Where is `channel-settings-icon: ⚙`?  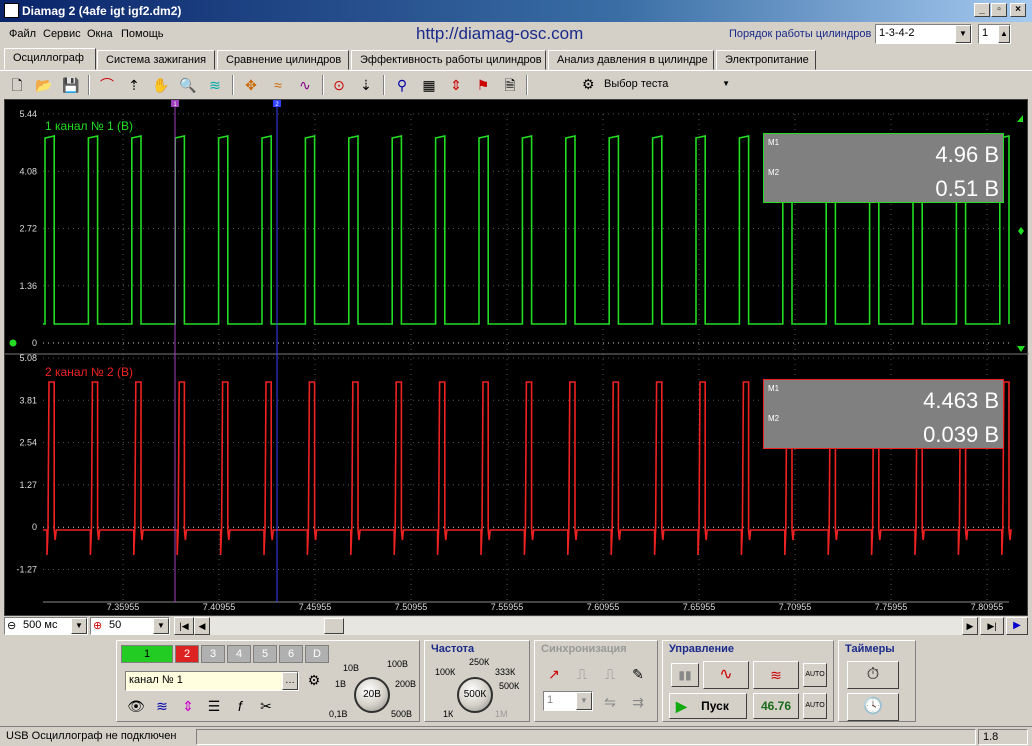 channel-settings-icon: ⚙ is located at coordinates (314, 680).